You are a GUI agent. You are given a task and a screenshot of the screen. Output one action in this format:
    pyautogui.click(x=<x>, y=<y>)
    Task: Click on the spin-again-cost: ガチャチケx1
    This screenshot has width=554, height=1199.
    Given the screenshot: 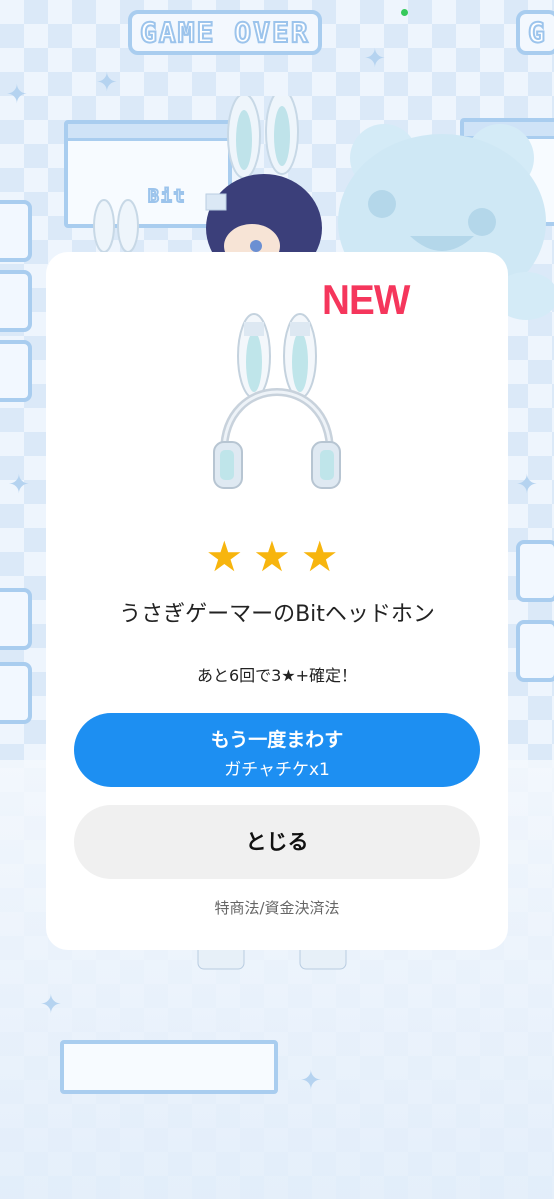 What is the action you would take?
    pyautogui.click(x=277, y=770)
    